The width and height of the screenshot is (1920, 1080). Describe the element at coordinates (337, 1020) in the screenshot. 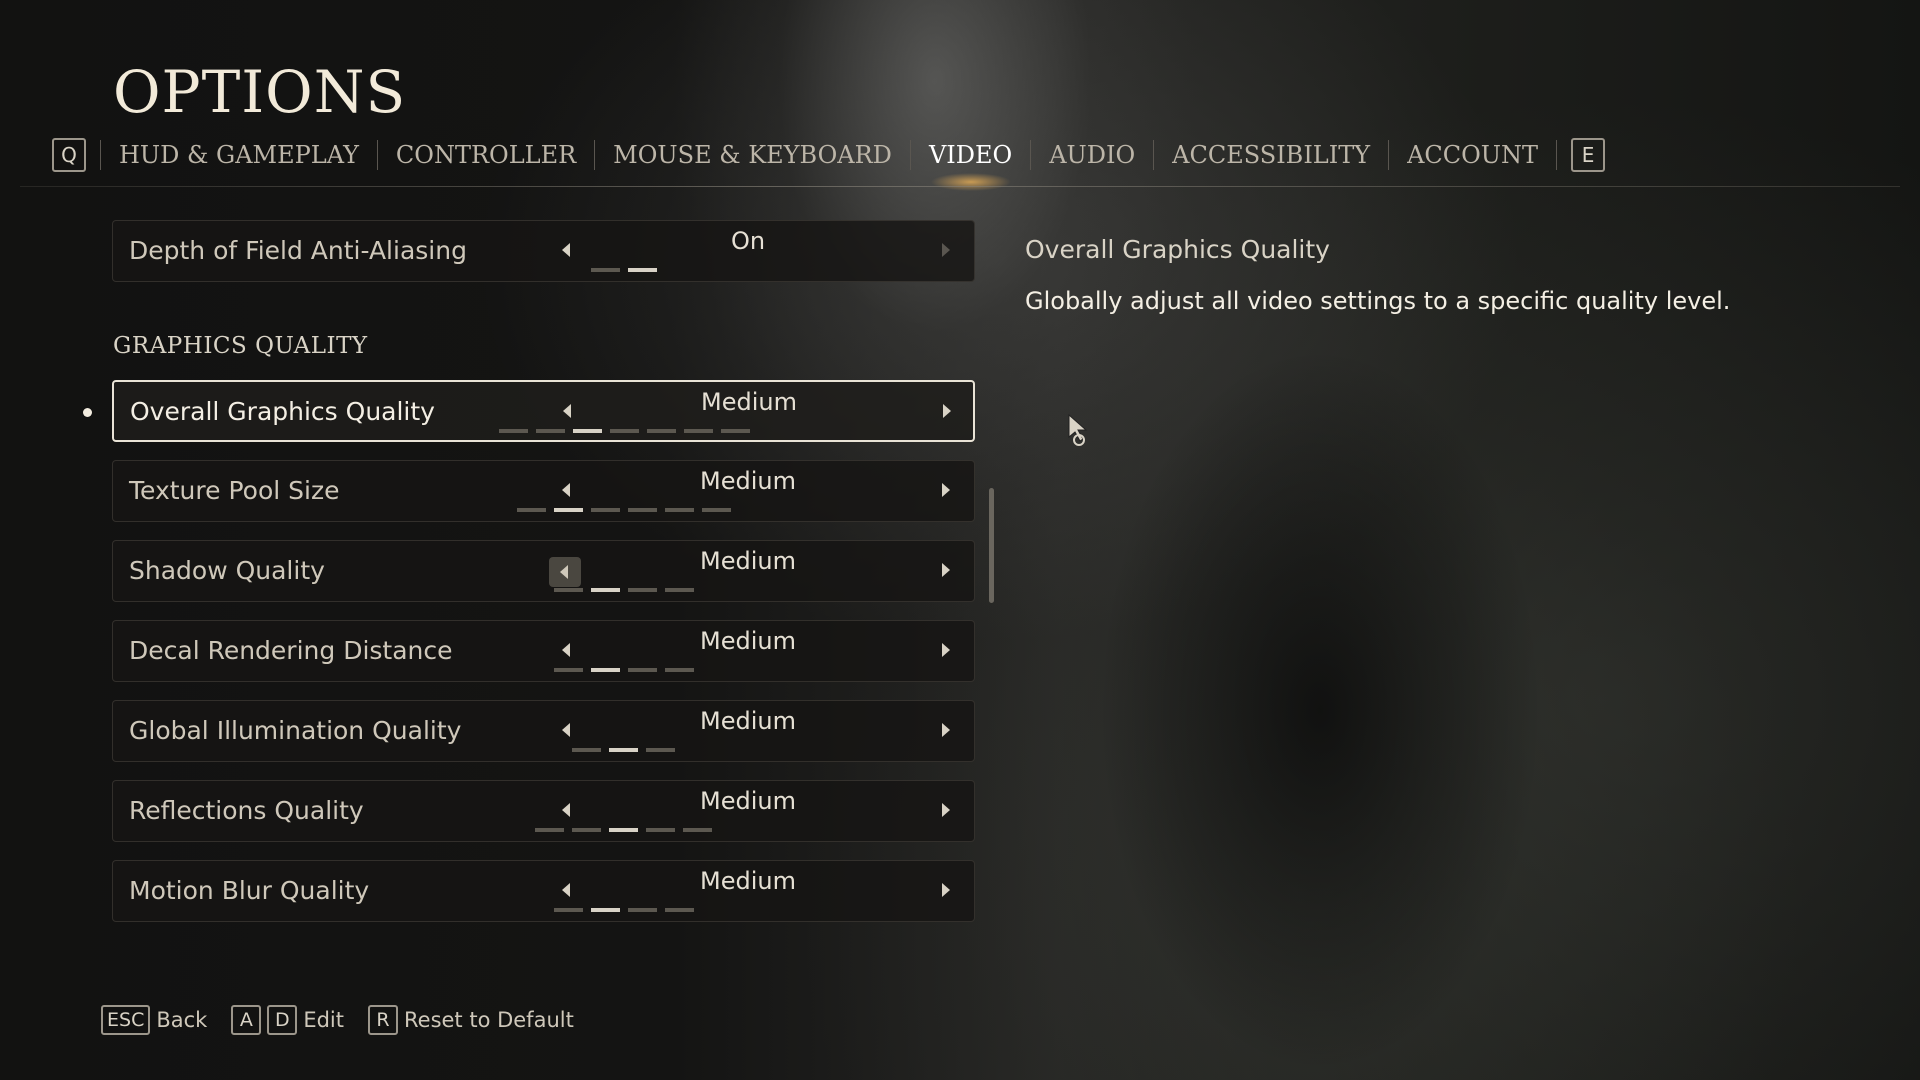

I see `footer-hints: ESC Back A D Edit R Reset to Default` at that location.